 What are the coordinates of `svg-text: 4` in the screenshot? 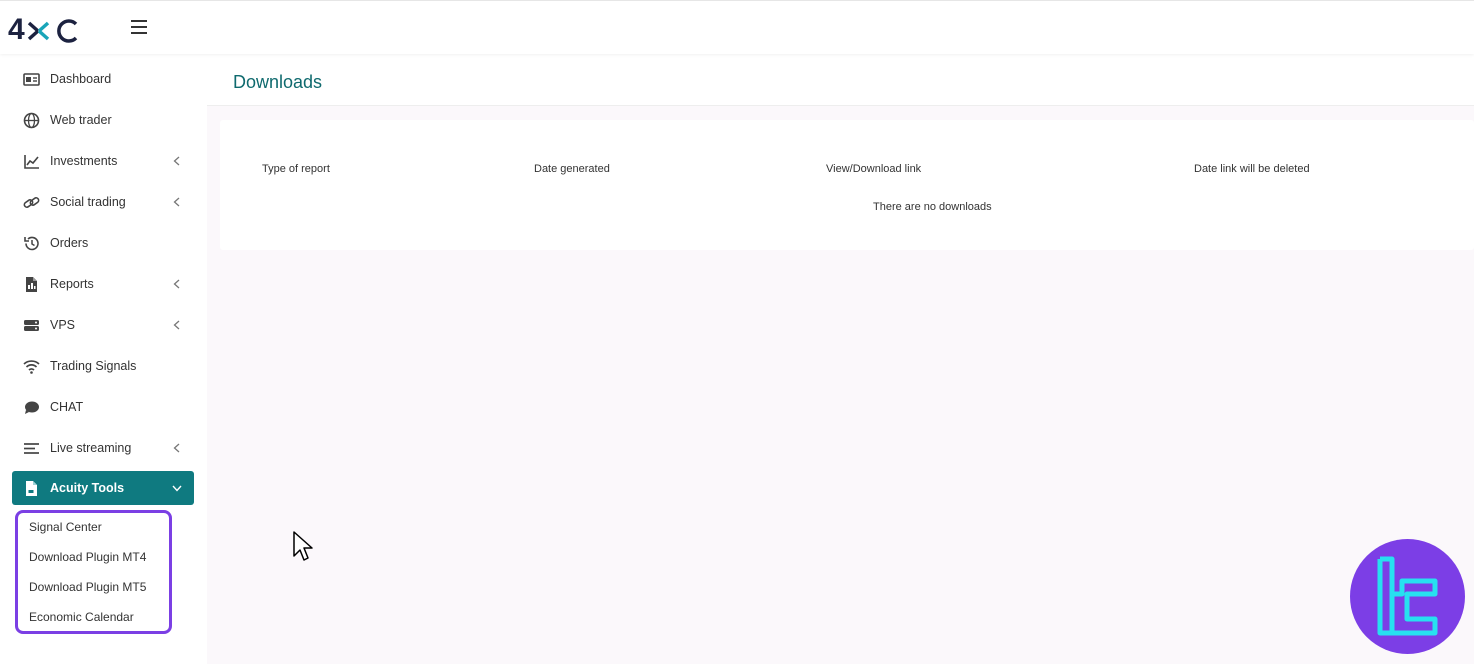 It's located at (16, 28).